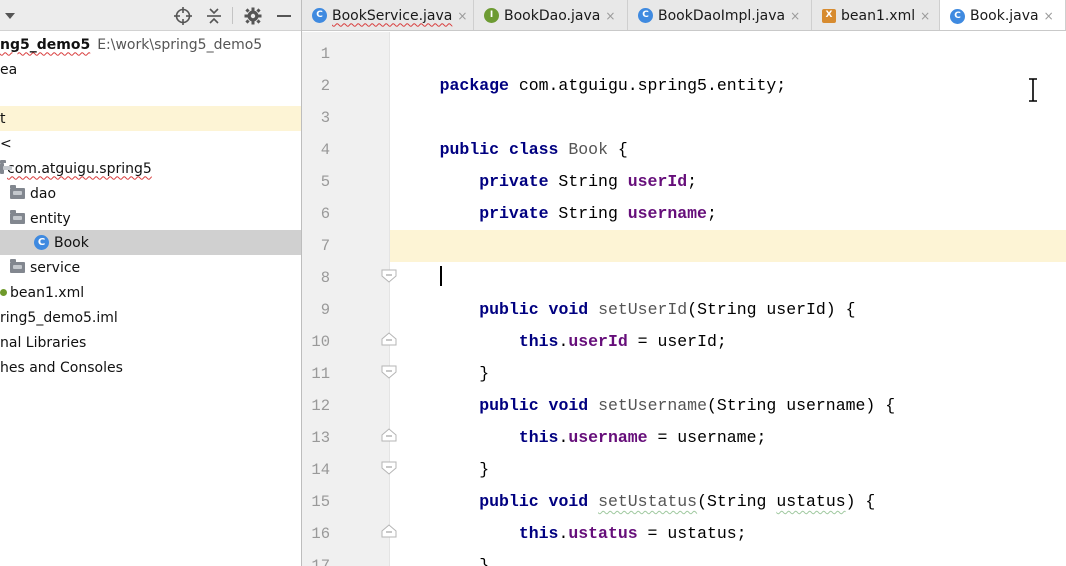 The image size is (1066, 566). I want to click on tree-item-label: hes and Consoles, so click(61, 367).